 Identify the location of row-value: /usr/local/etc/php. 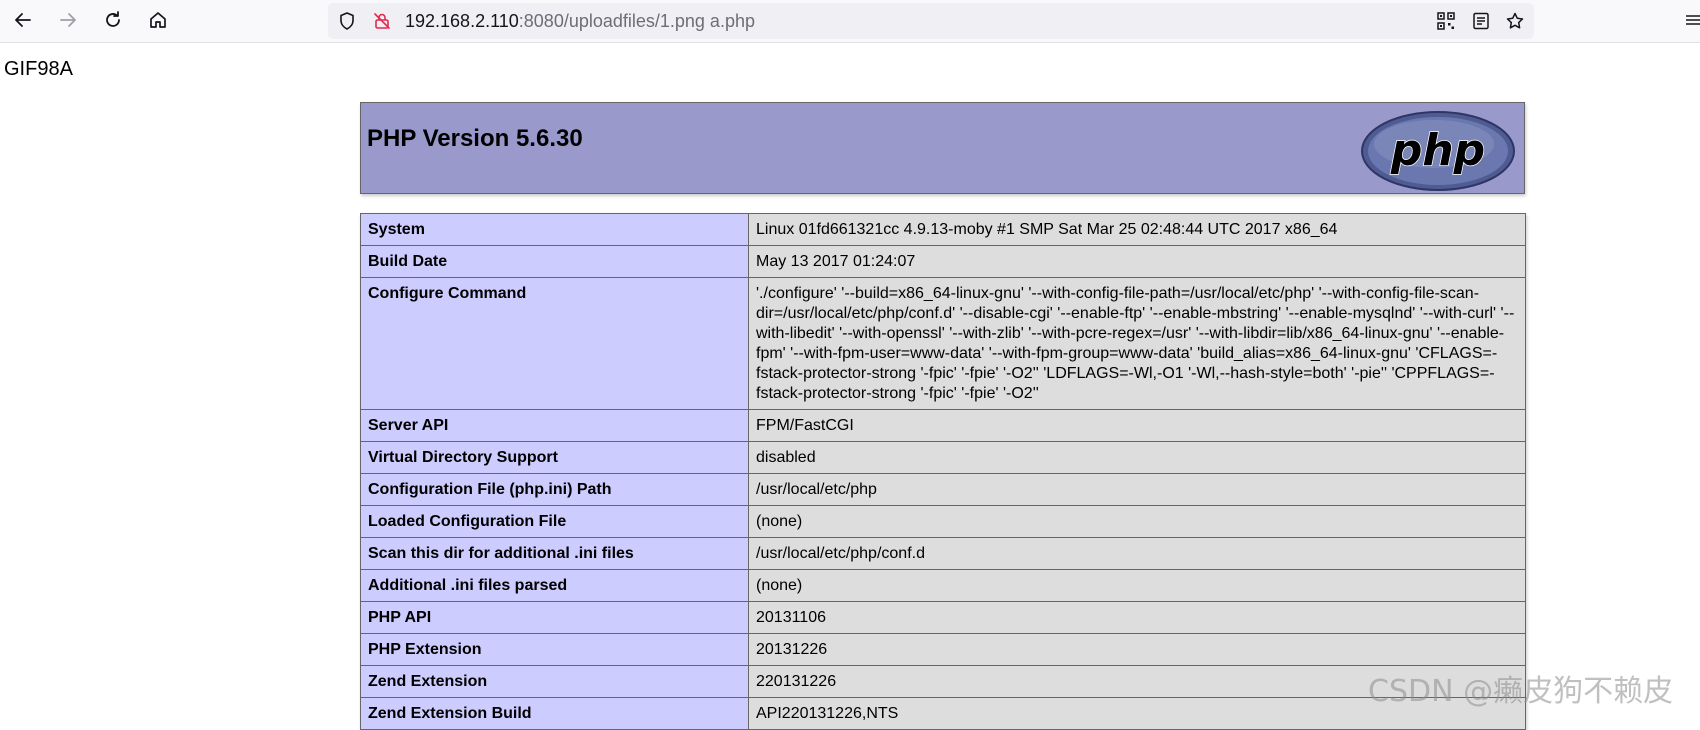
(1137, 489).